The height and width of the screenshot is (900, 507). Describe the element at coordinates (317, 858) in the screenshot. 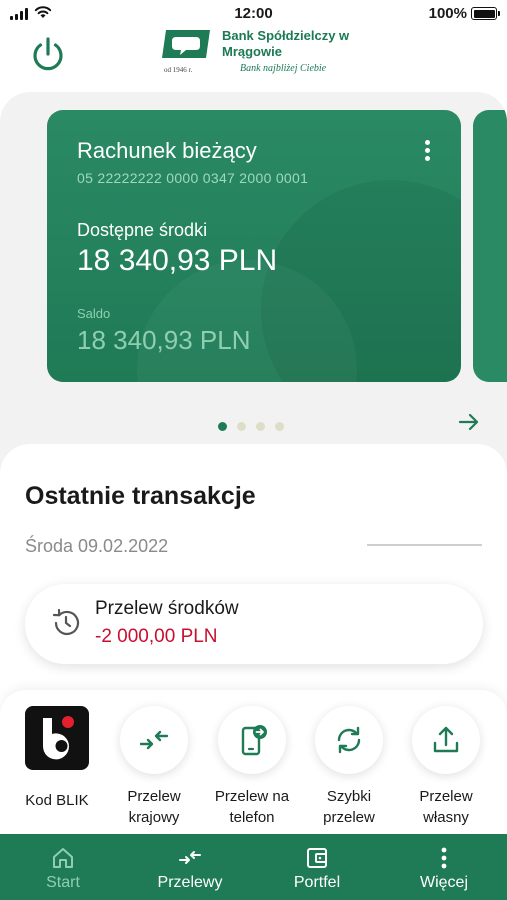

I see `wallet-icon` at that location.